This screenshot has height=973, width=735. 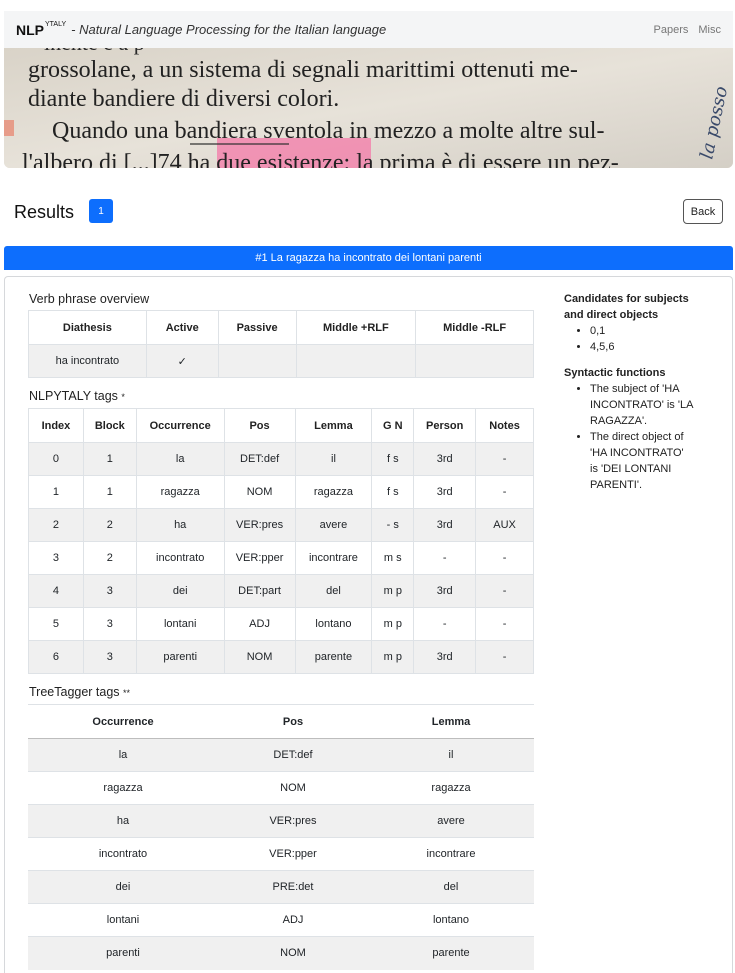 What do you see at coordinates (504, 425) in the screenshot?
I see `column-header: Notes` at bounding box center [504, 425].